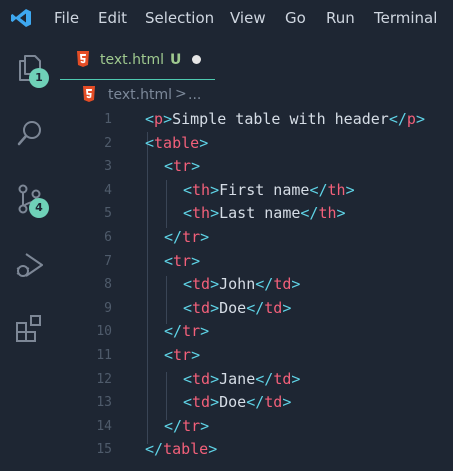 Image resolution: width=453 pixels, height=471 pixels. Describe the element at coordinates (179, 18) in the screenshot. I see `menu-selection: Selection` at that location.